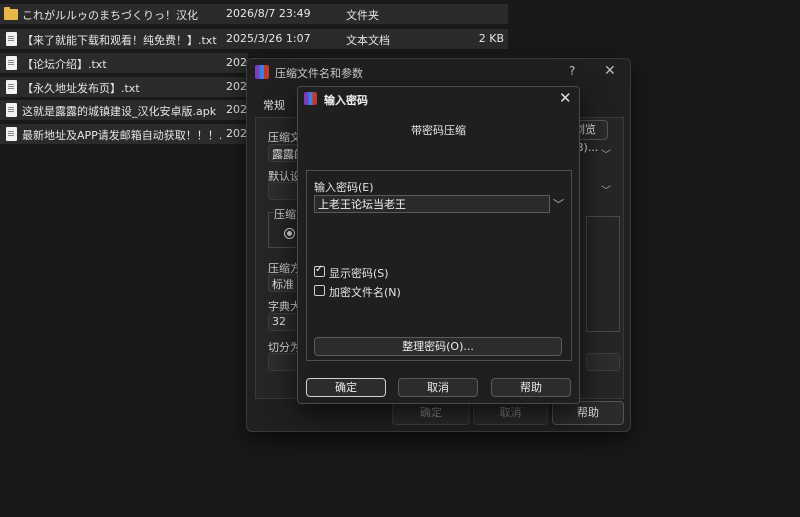  I want to click on file-row: 【永久地址发布页】.txt 2025, so click(124, 87).